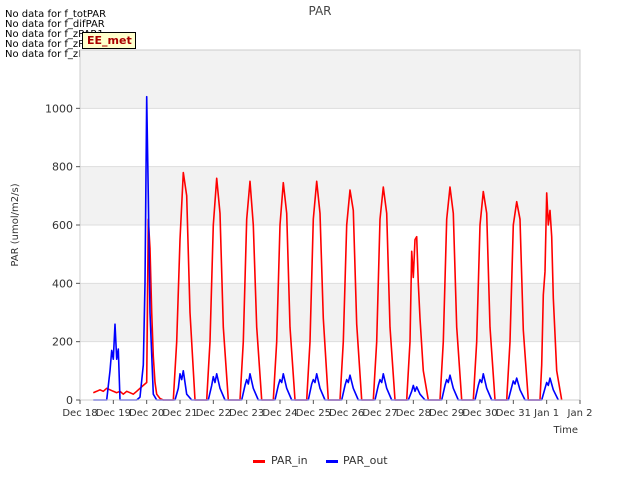 This screenshot has height=480, width=640. Describe the element at coordinates (546, 413) in the screenshot. I see `x-tick-label: Jan 1` at that location.